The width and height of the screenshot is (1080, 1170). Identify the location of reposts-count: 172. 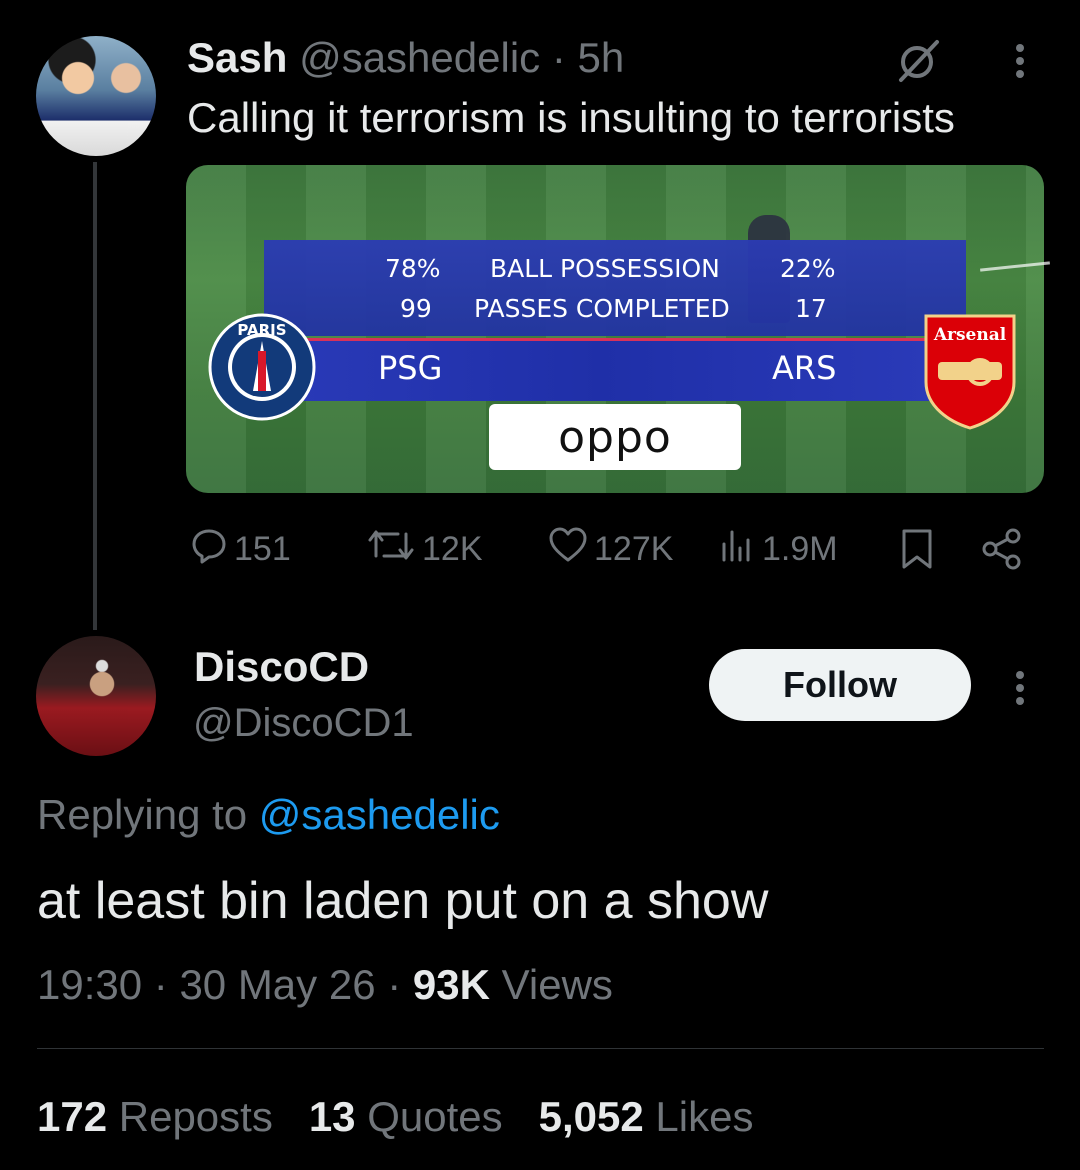
(72, 1116).